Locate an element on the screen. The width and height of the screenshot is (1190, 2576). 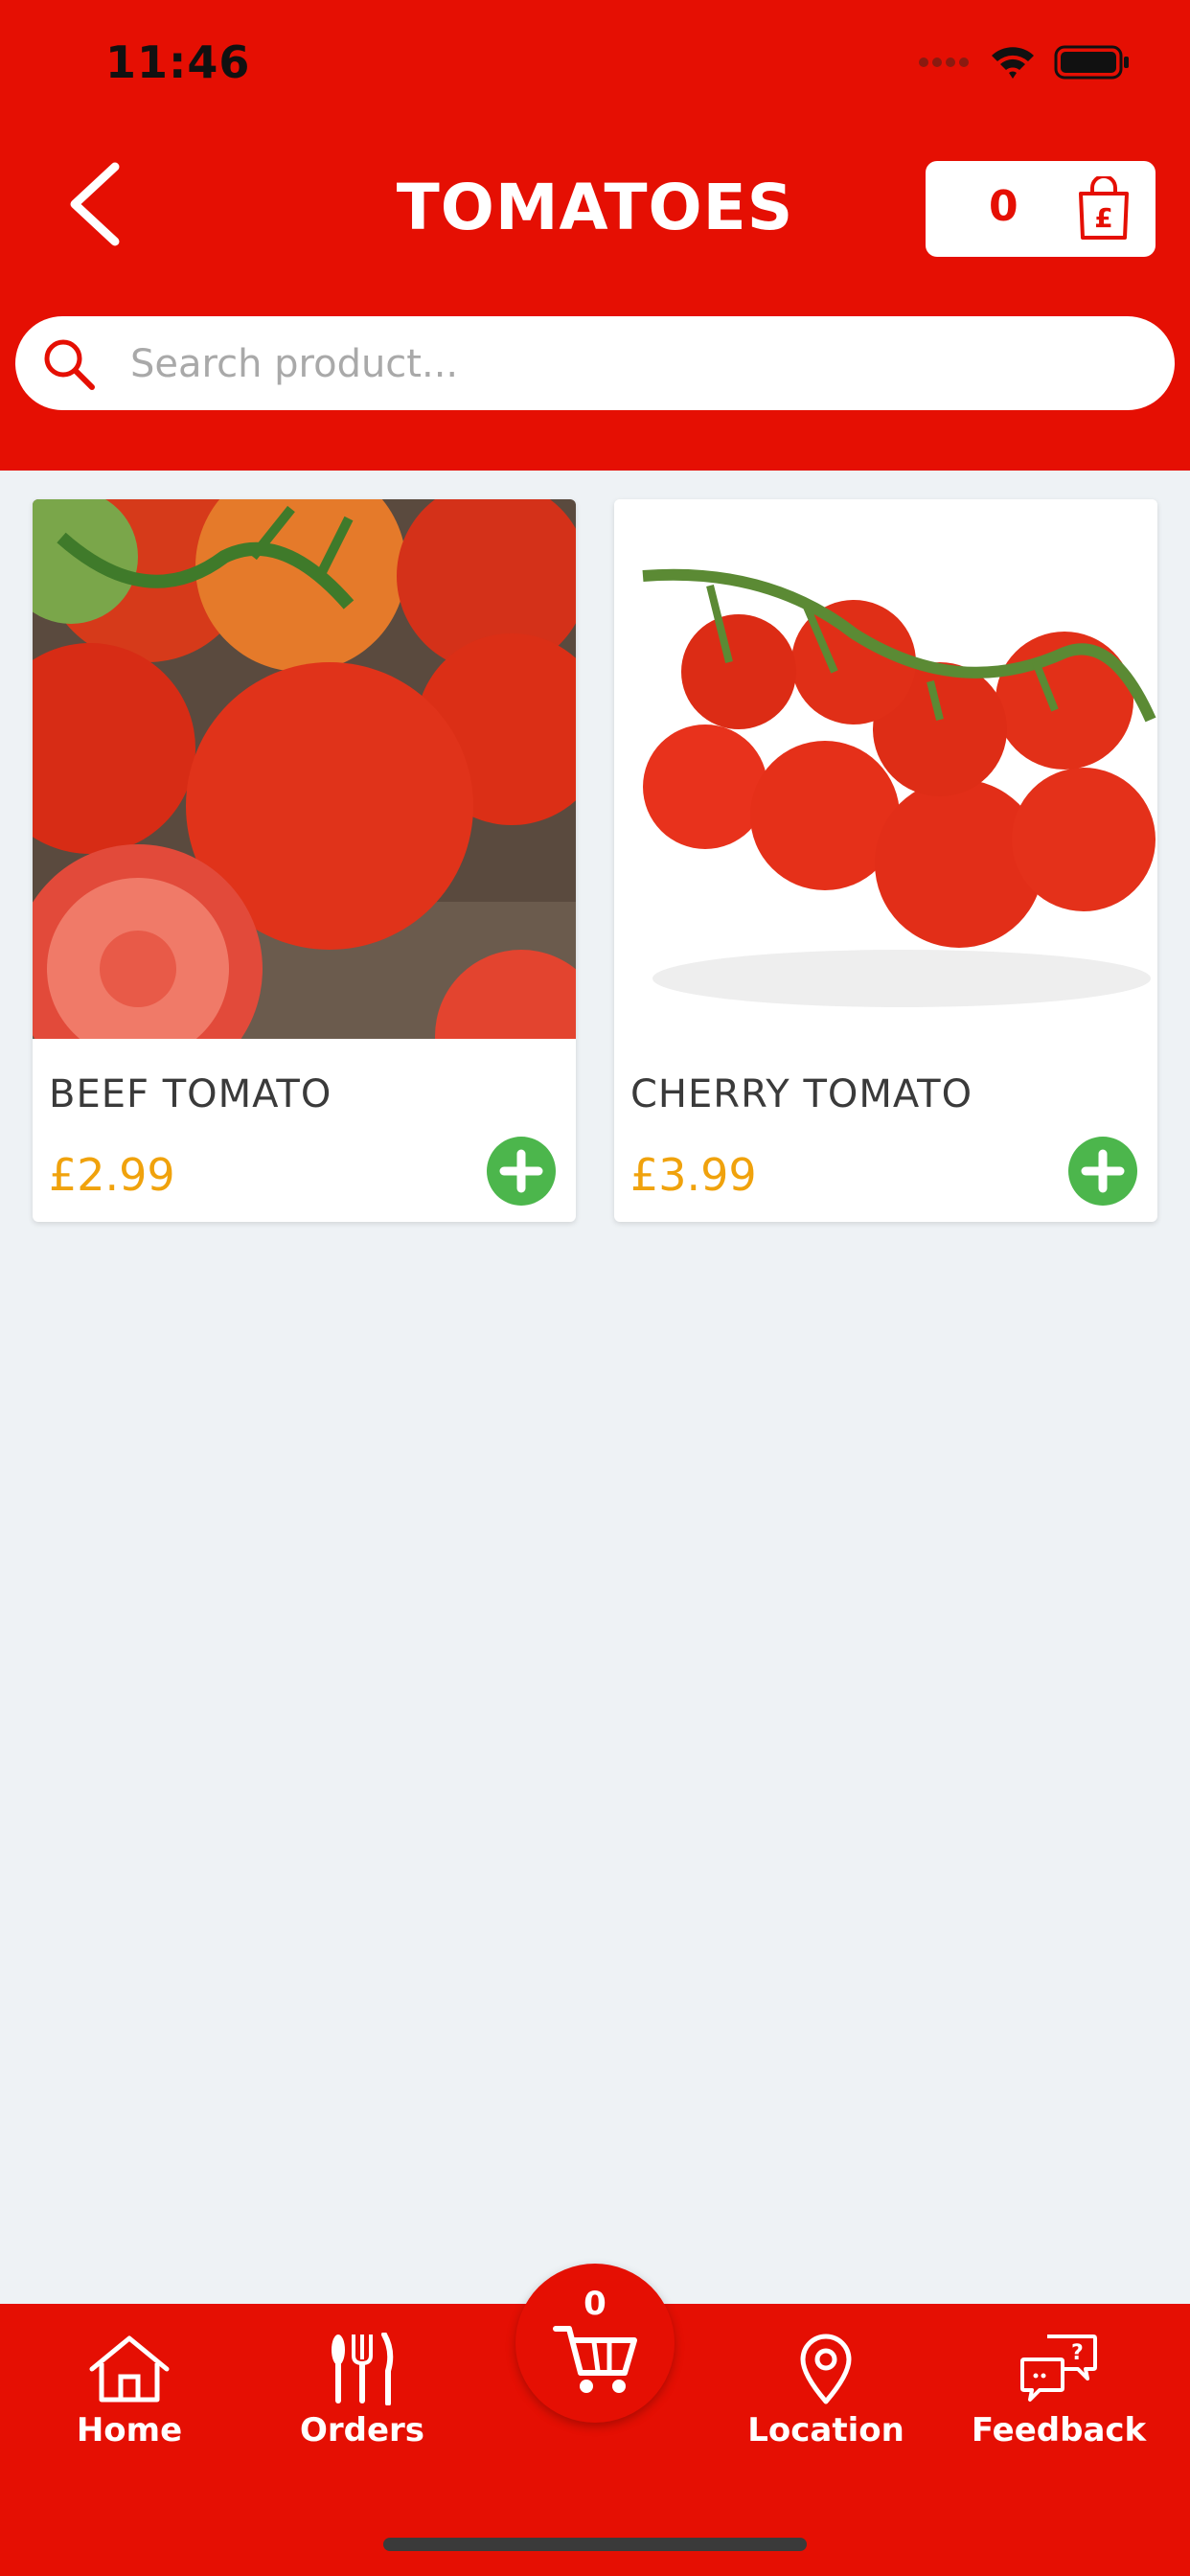
nav-item-feedback: ? Feedback is located at coordinates (1059, 2400).